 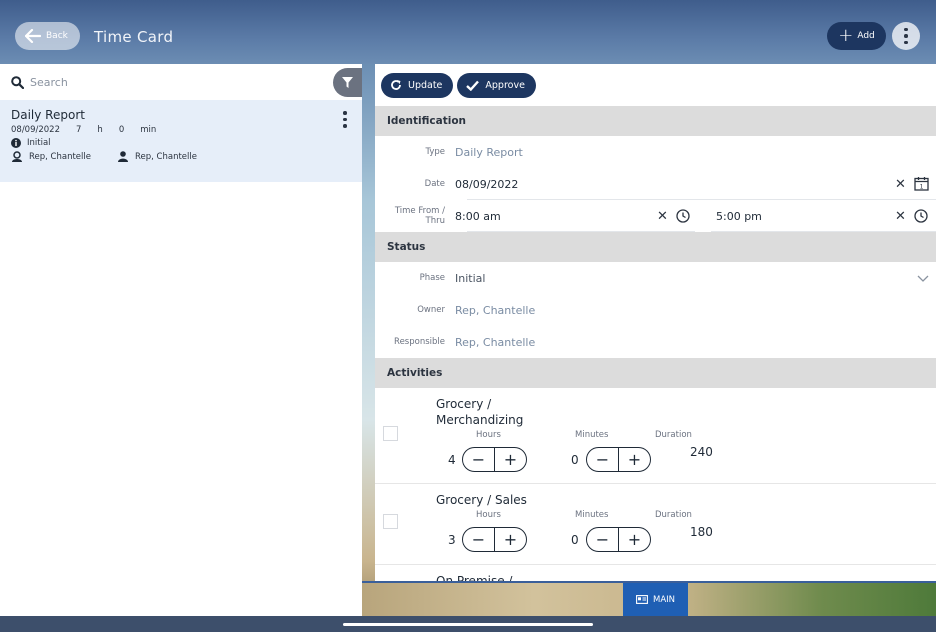 I want to click on list-item-people-row: Rep, Chantelle Rep, Chantelle, so click(x=181, y=156).